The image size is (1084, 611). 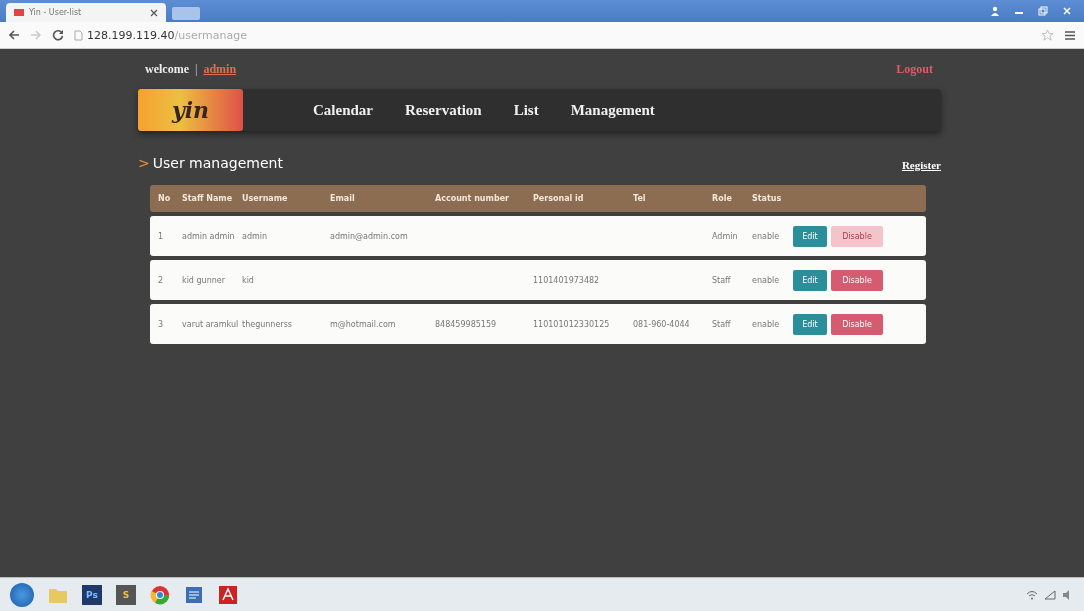 I want to click on site-favicon-icon, so click(x=19, y=12).